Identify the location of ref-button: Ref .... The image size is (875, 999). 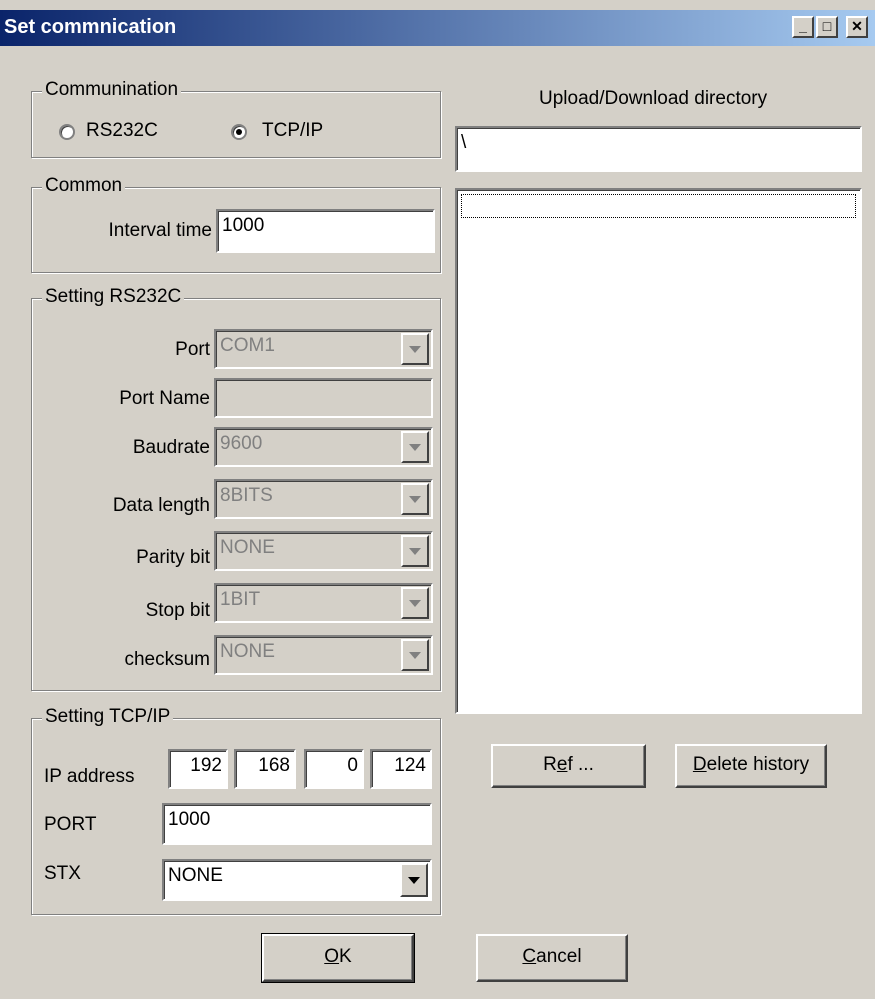
(568, 766).